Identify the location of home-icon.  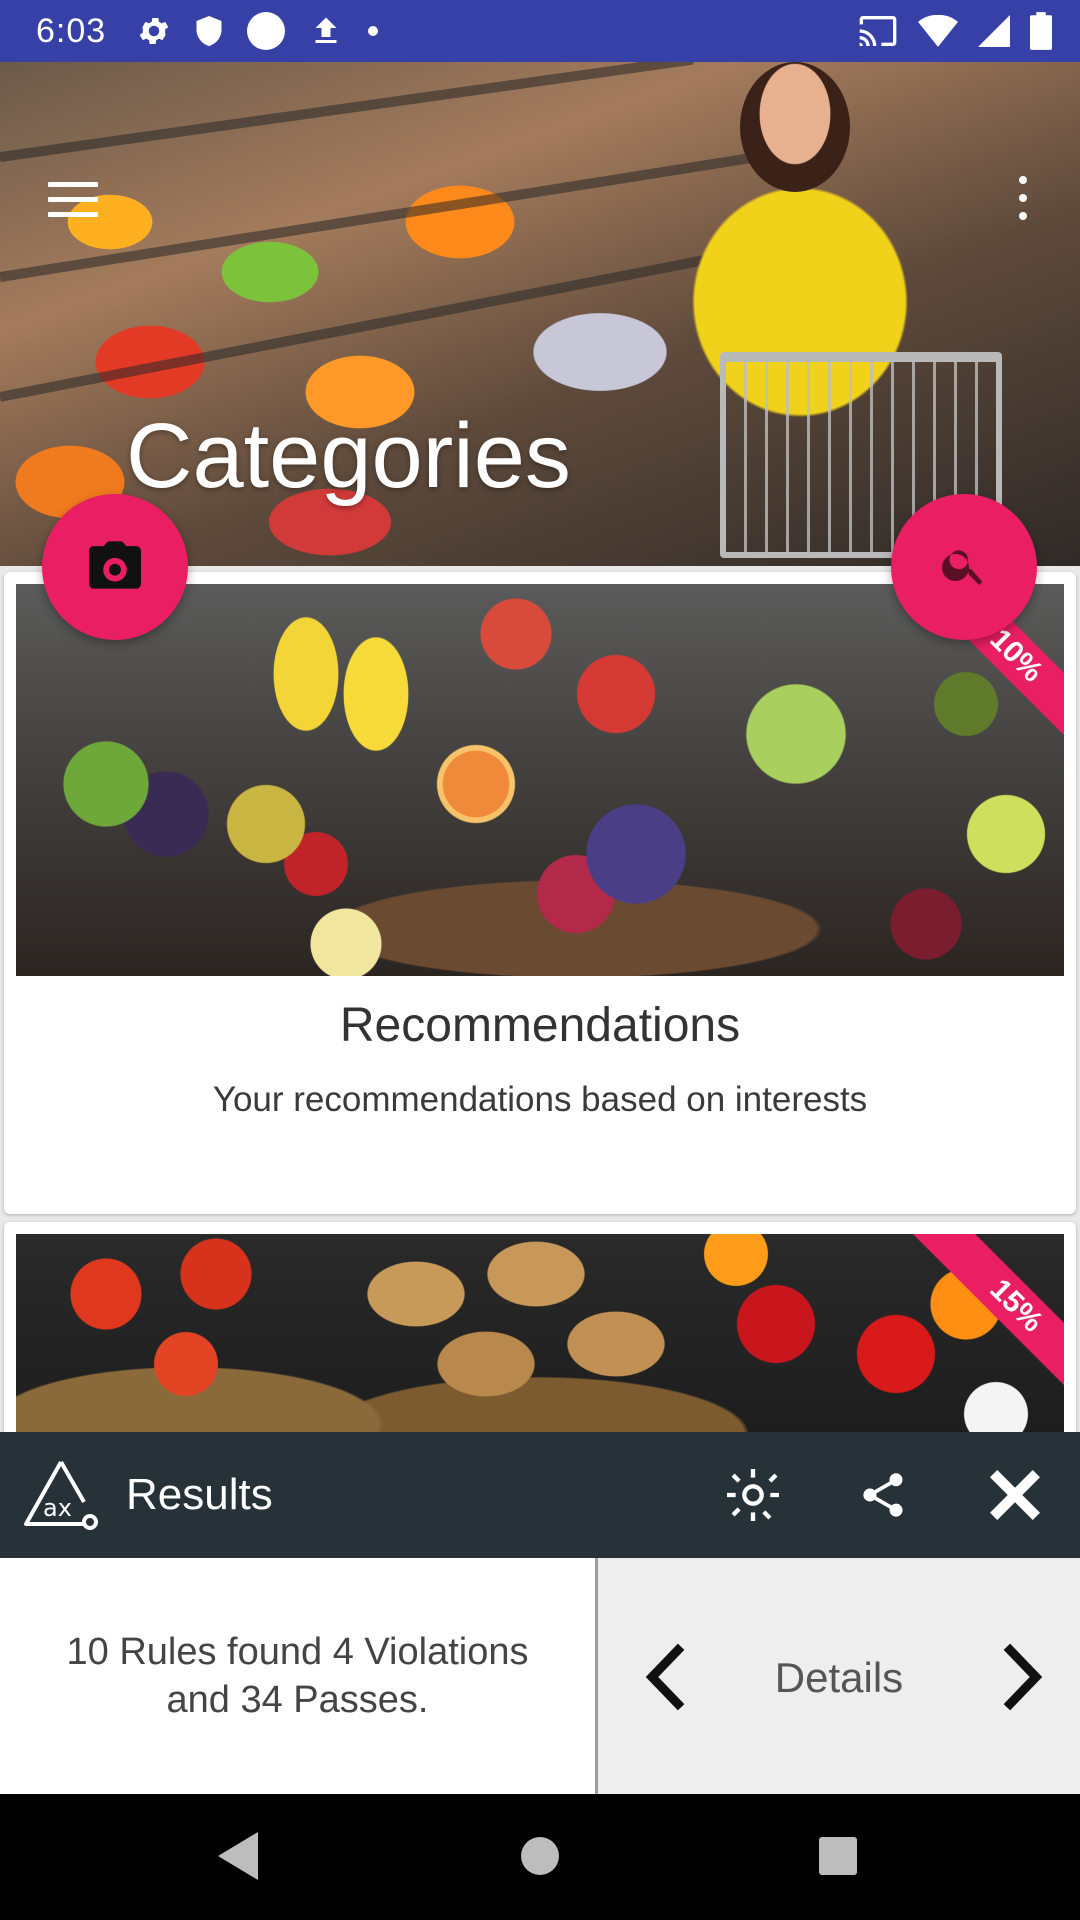
(540, 1858).